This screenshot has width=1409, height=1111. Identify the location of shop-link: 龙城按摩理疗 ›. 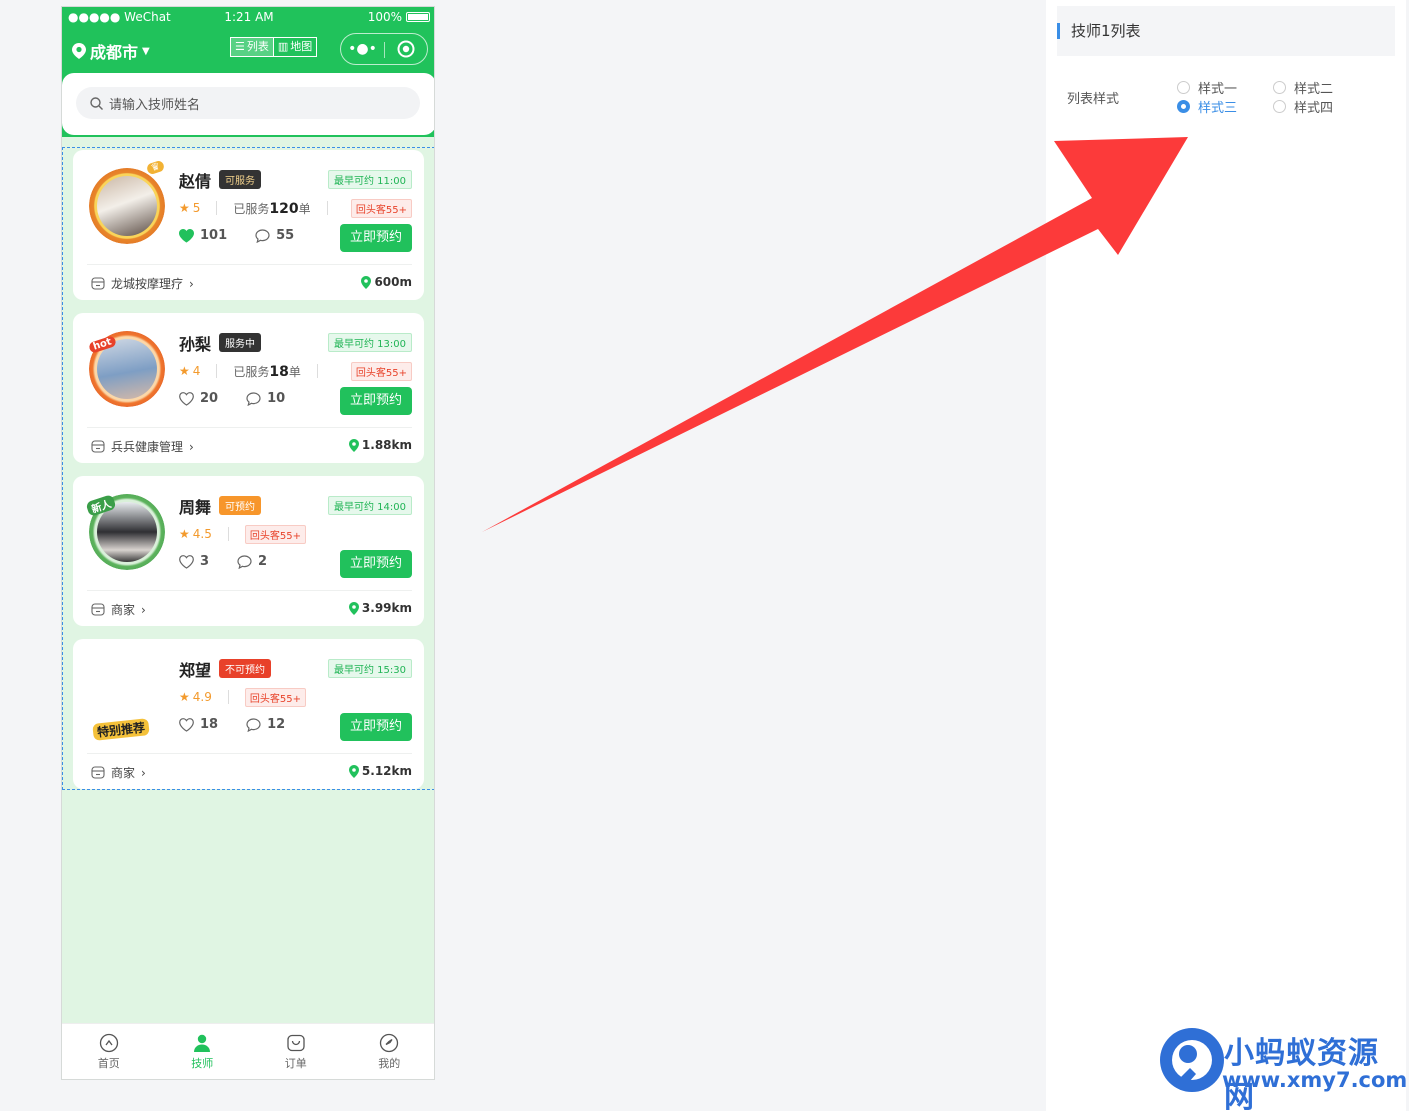
(142, 283).